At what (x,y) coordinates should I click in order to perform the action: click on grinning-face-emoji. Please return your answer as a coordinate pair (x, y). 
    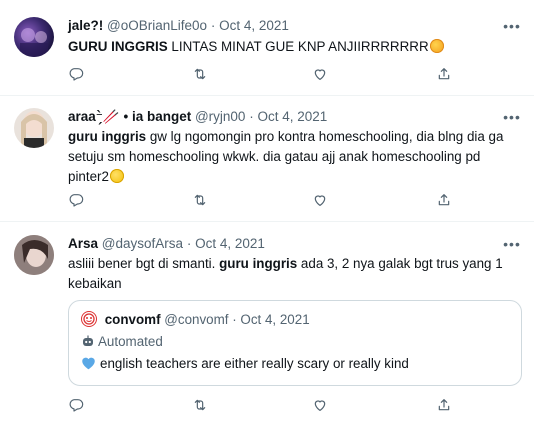
    Looking at the image, I should click on (116, 176).